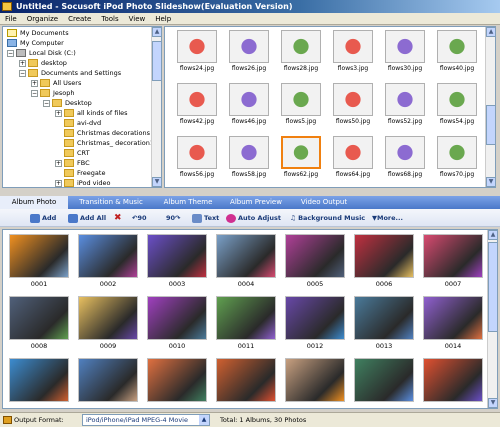 This screenshot has height=427, width=500. What do you see at coordinates (137, 18) in the screenshot?
I see `menu-view: View` at bounding box center [137, 18].